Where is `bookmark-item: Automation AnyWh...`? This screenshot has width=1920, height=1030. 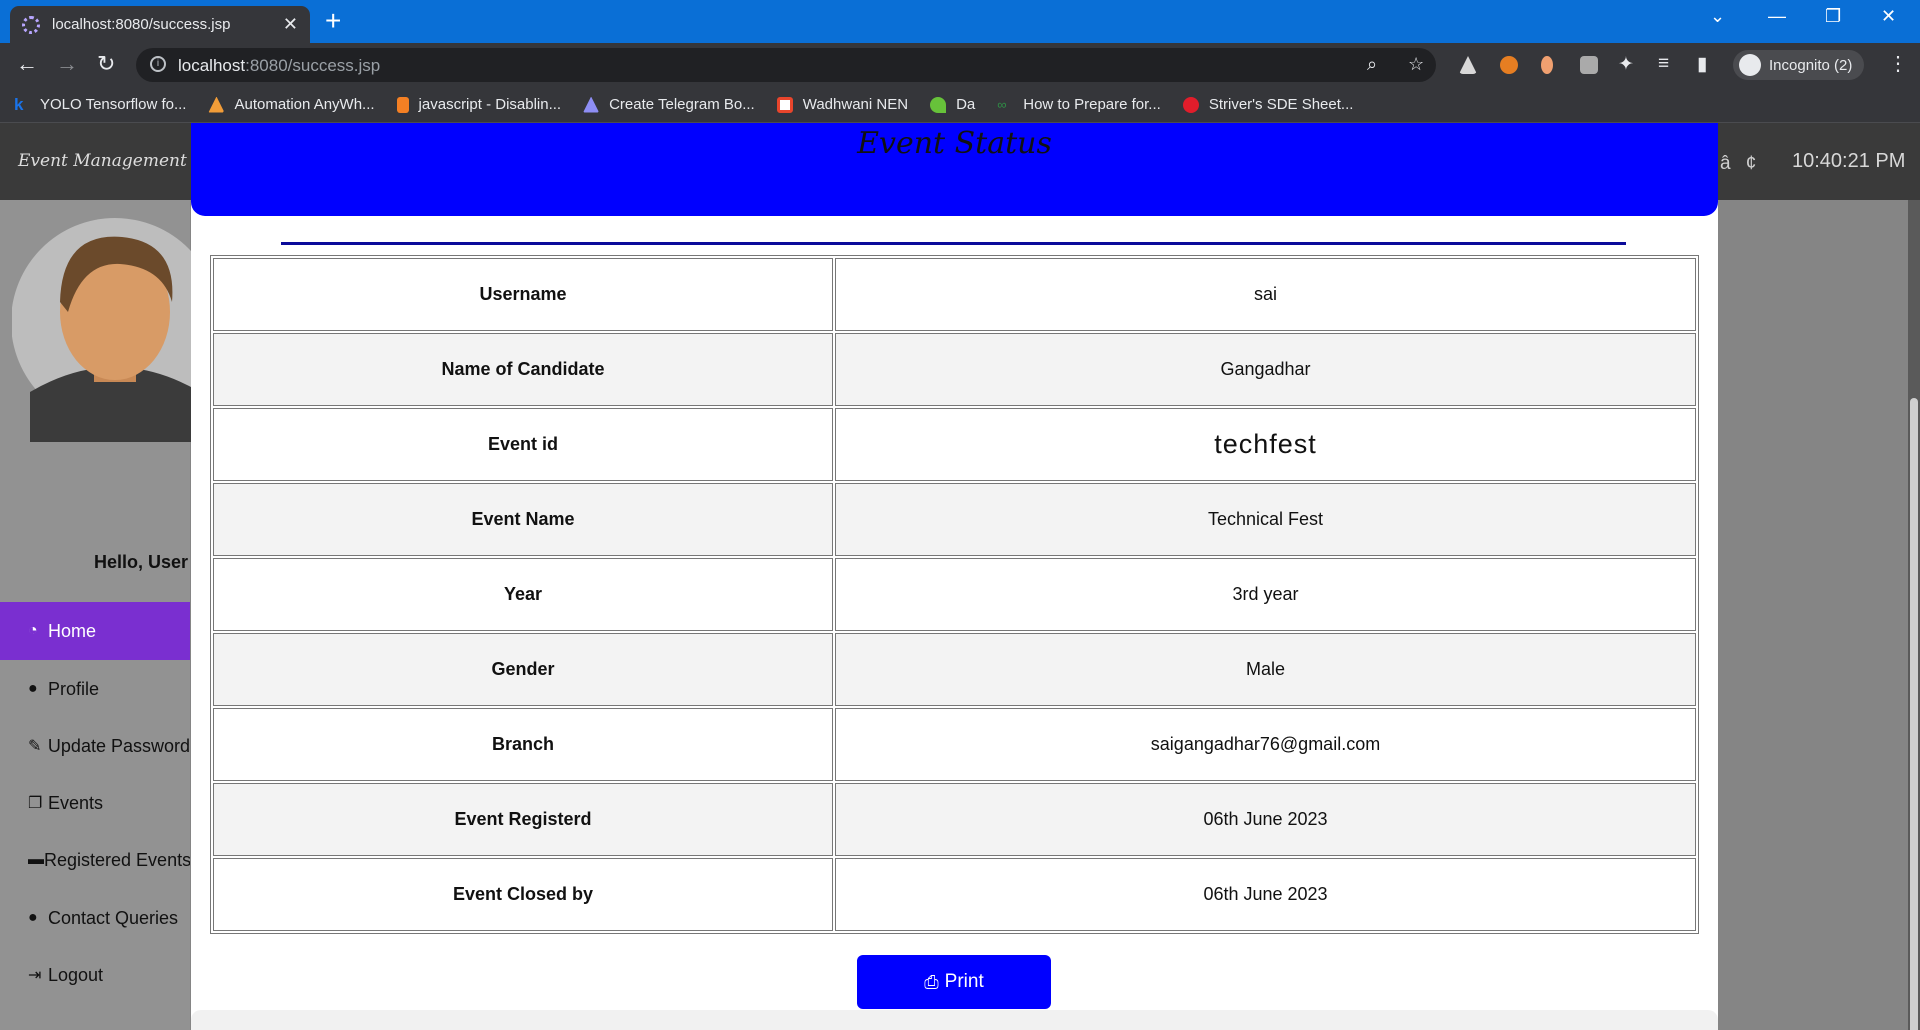 bookmark-item: Automation AnyWh... is located at coordinates (291, 104).